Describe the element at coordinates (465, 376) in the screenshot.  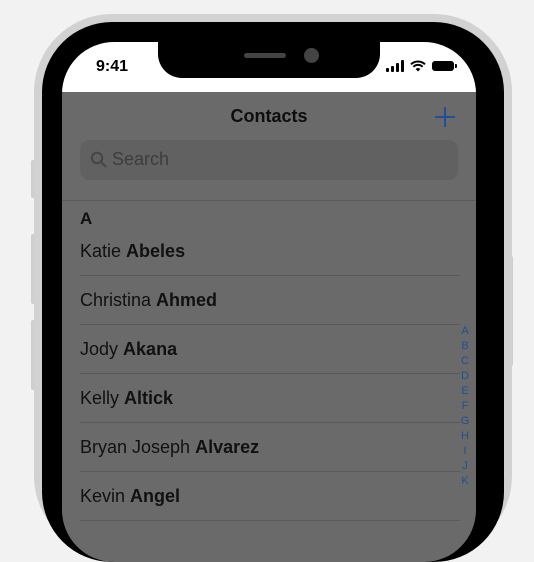
I see `index-letter: D` at that location.